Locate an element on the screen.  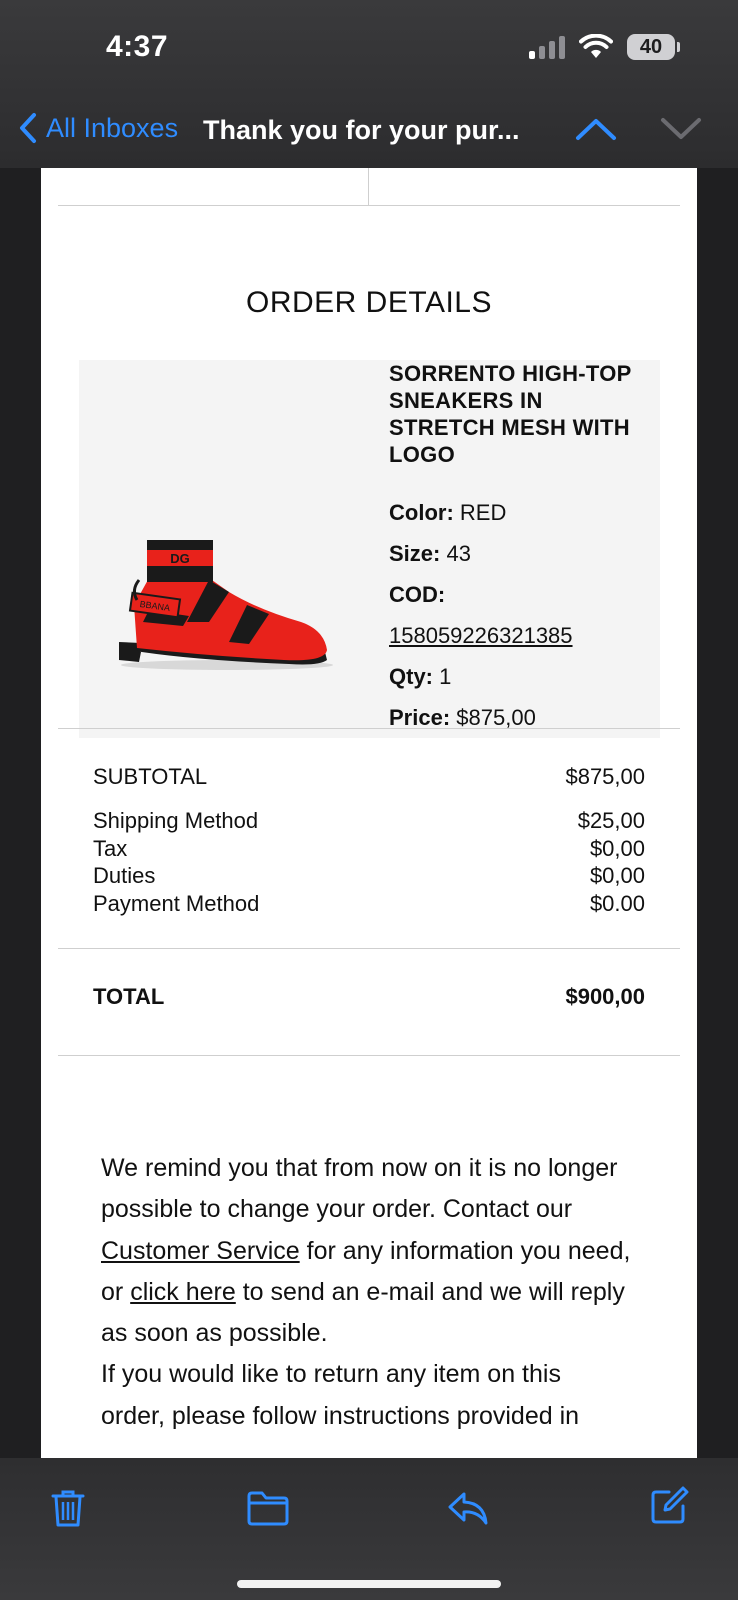
previous-message-chevron-up-icon is located at coordinates (596, 129).